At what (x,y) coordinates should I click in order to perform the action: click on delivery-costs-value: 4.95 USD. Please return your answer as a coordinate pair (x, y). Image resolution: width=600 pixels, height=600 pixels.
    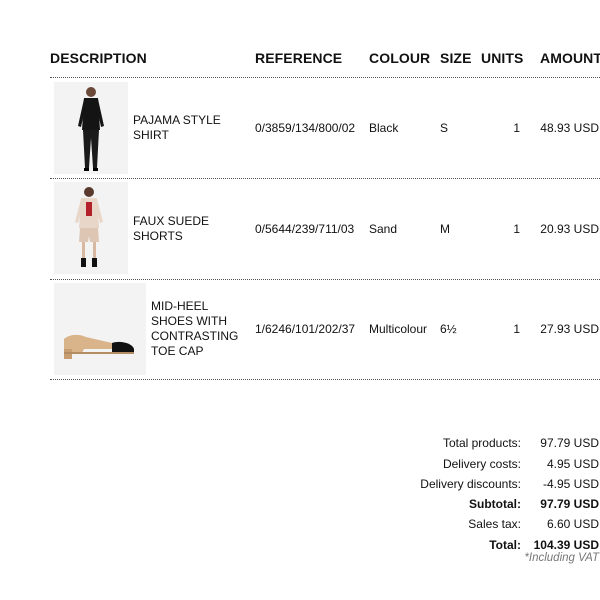
    Looking at the image, I should click on (572, 464).